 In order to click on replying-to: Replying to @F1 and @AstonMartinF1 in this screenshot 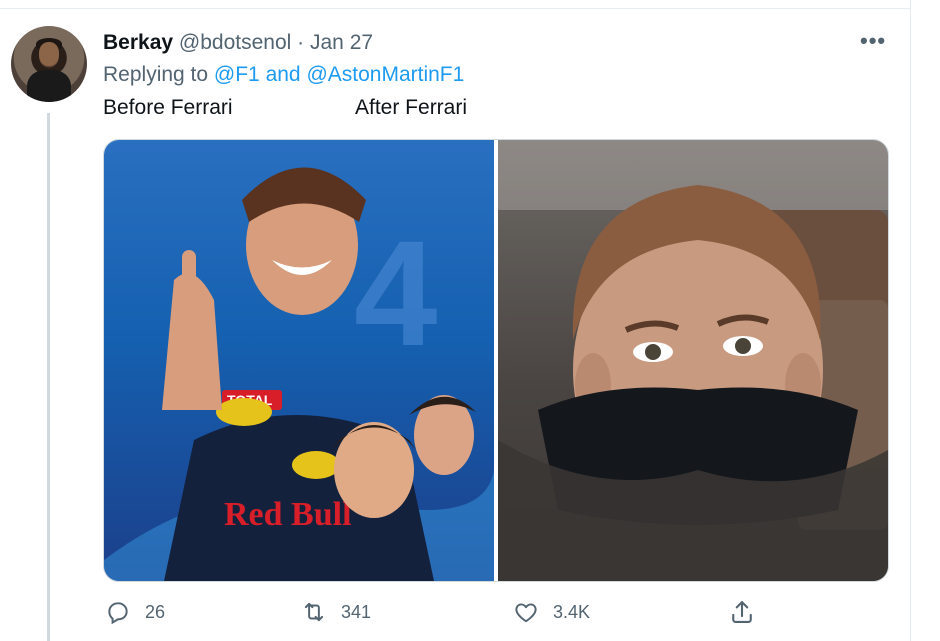, I will do `click(283, 75)`.